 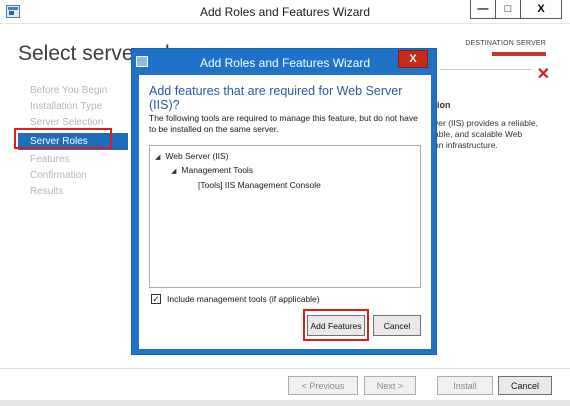 I want to click on tree-node-management-tools: ◢ Management Tools, so click(x=212, y=170).